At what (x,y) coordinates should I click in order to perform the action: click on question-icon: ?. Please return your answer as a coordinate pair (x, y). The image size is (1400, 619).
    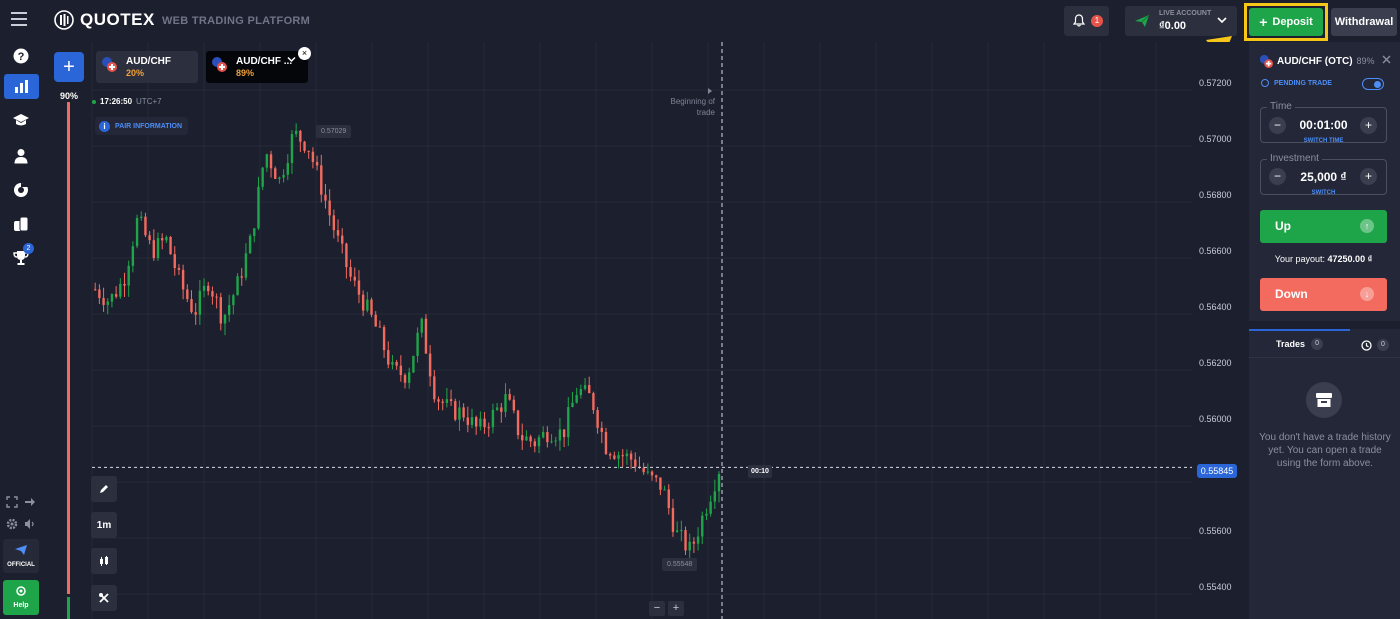
    Looking at the image, I should click on (21, 56).